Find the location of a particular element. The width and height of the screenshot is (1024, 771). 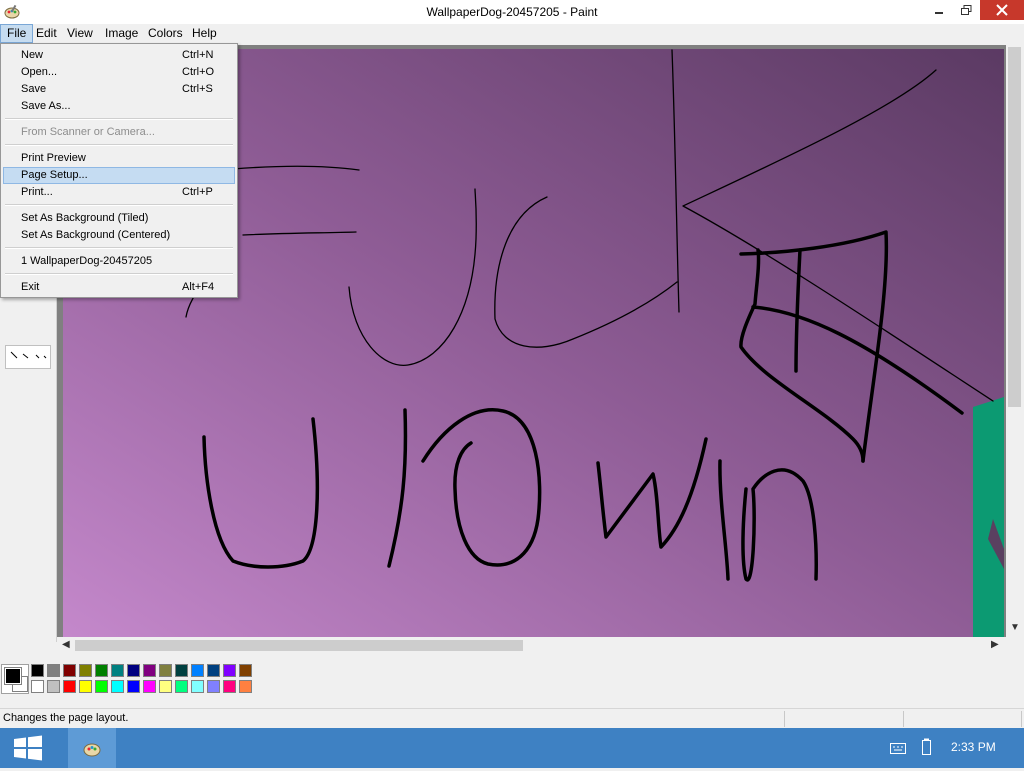

menu-item-new: New Ctrl+N is located at coordinates (119, 55).